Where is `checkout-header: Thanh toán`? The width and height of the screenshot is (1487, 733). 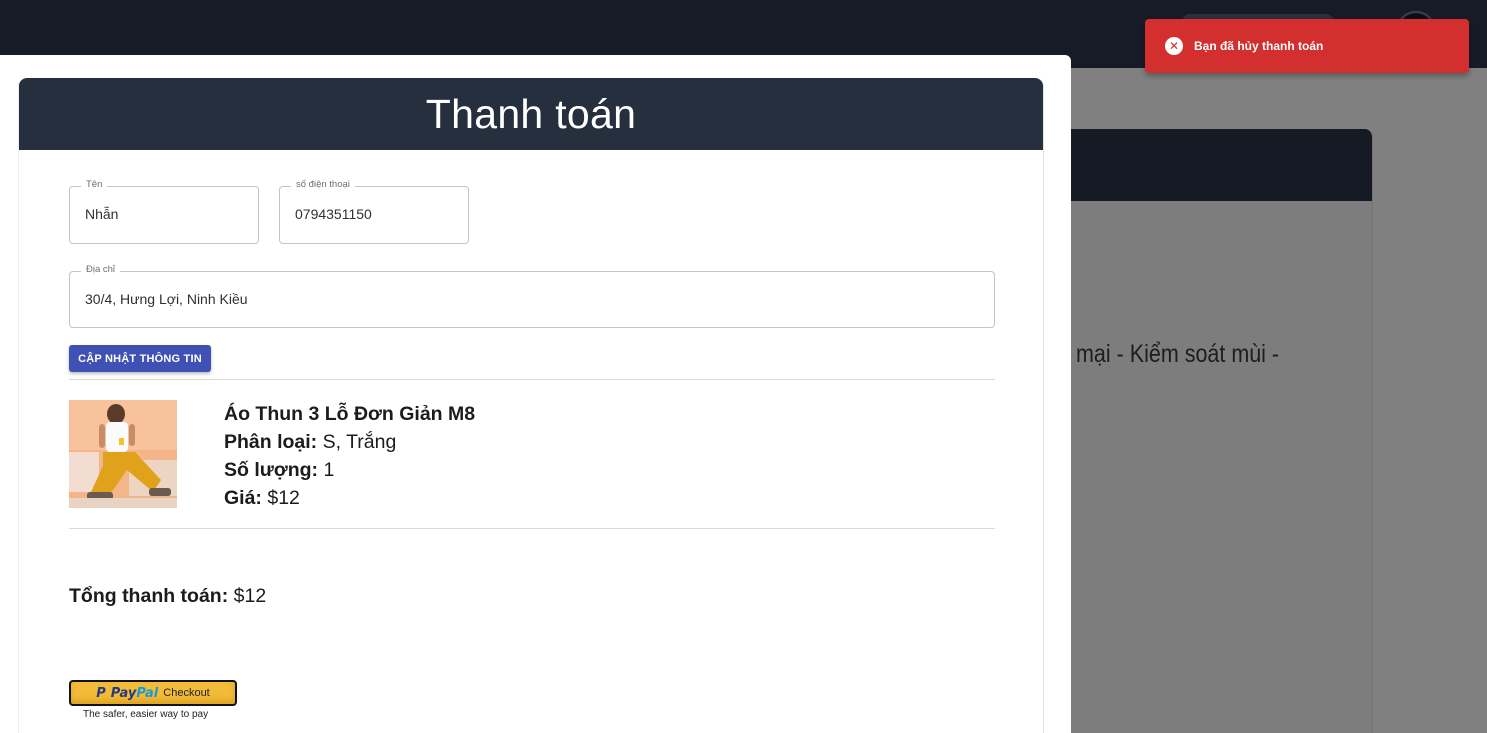 checkout-header: Thanh toán is located at coordinates (531, 114).